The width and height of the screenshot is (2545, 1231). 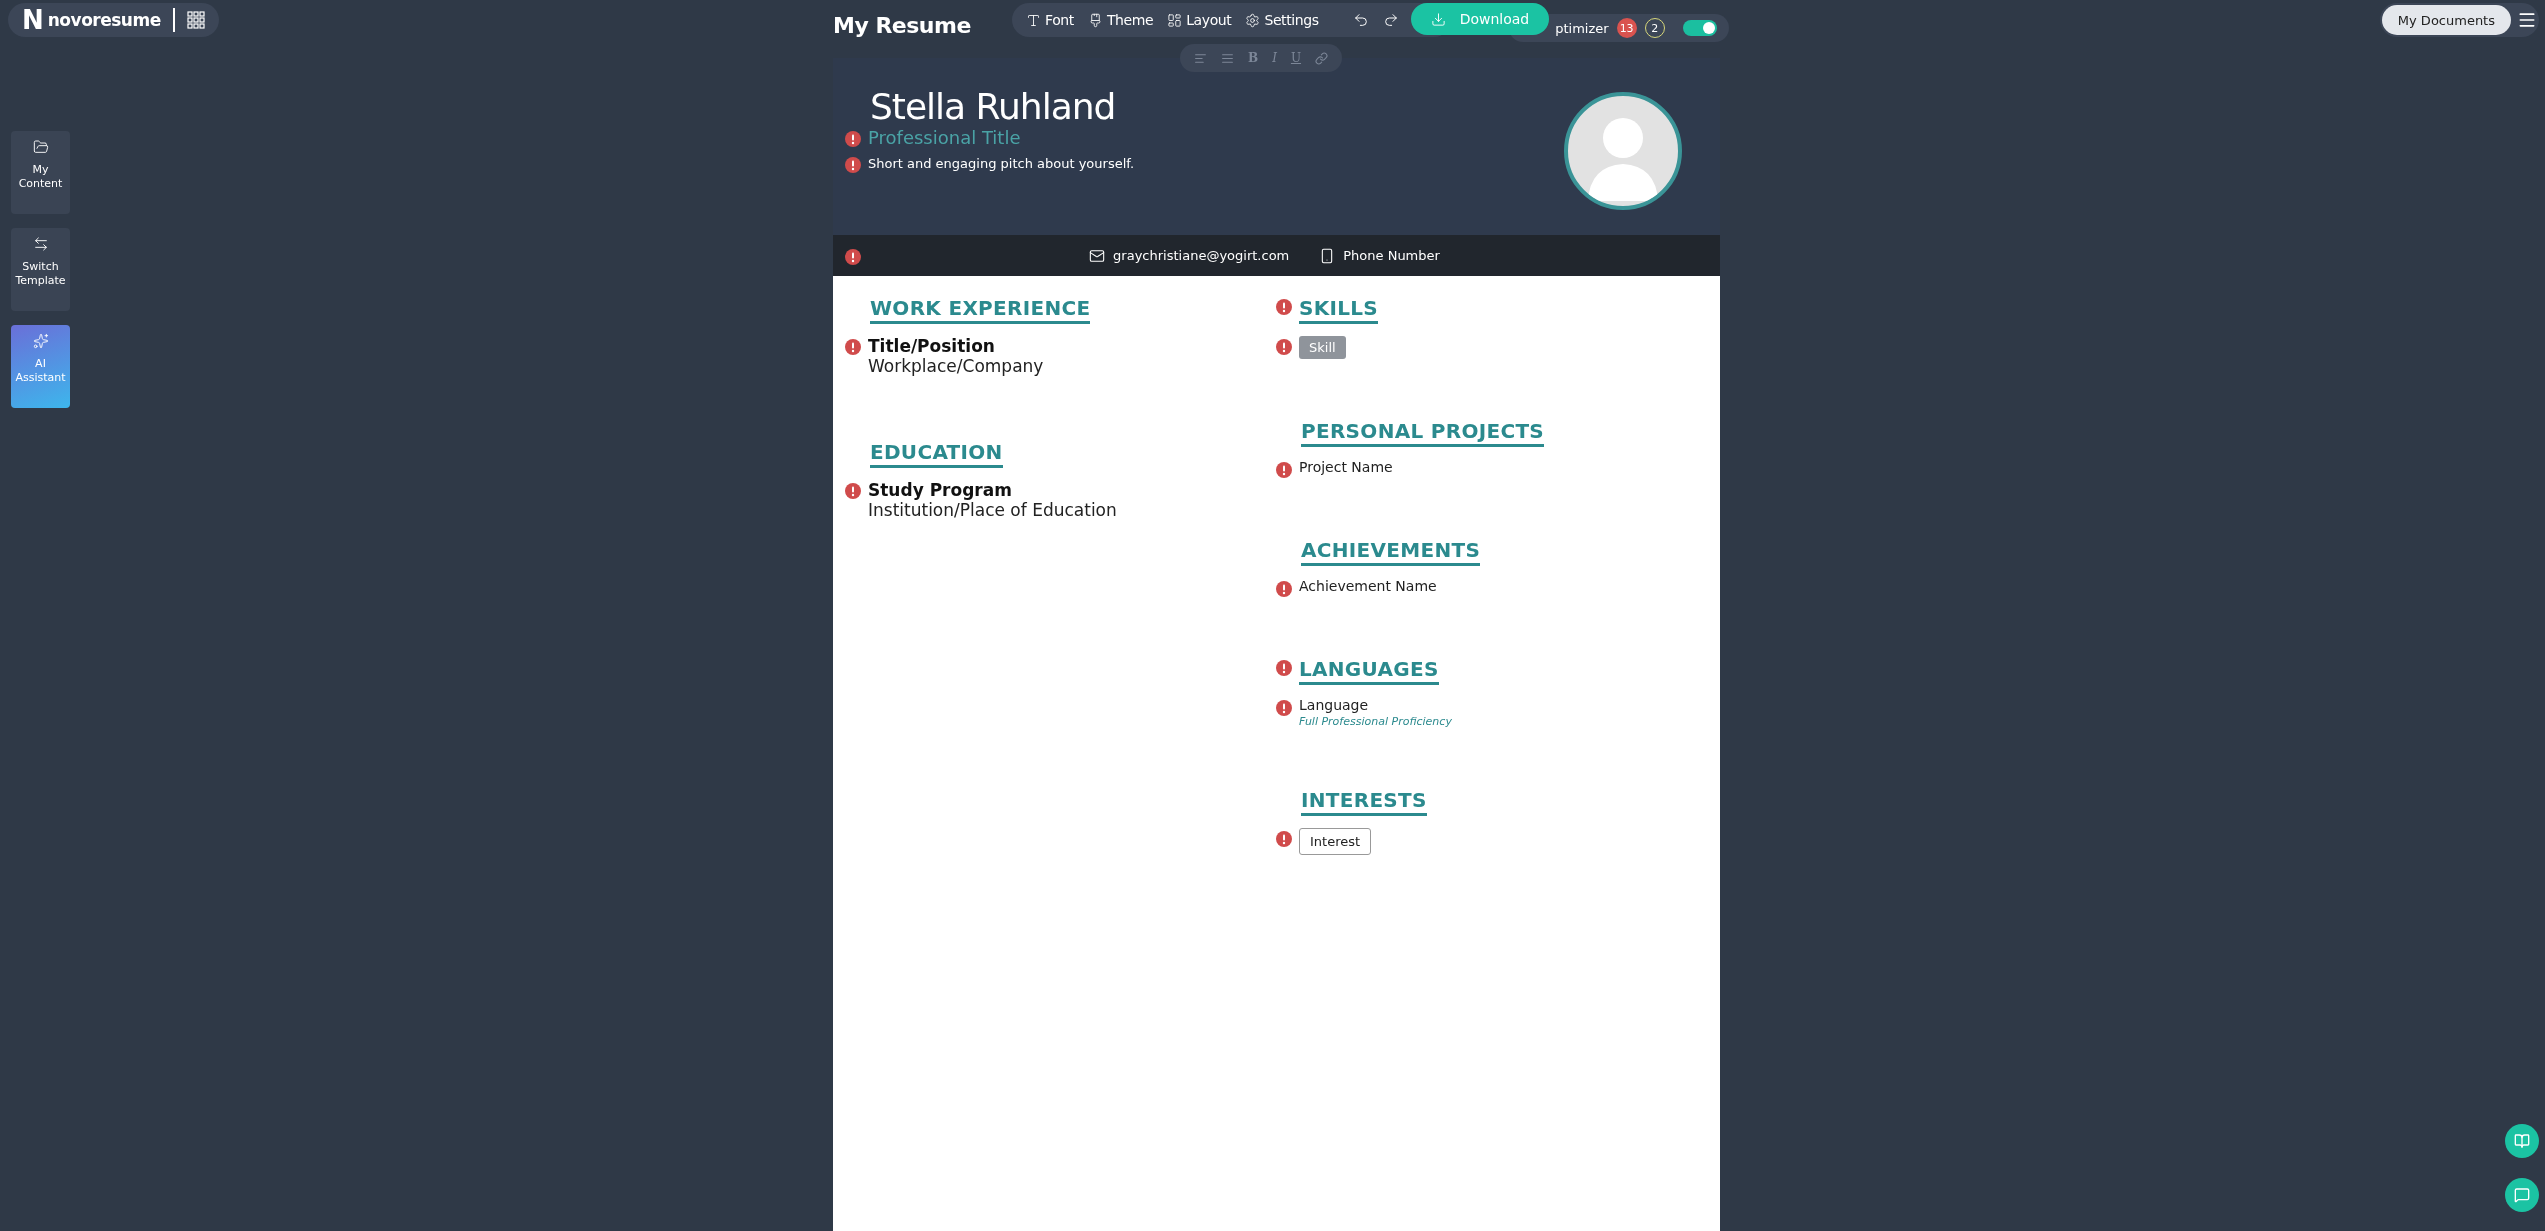 What do you see at coordinates (1438, 19) in the screenshot?
I see `download-icon` at bounding box center [1438, 19].